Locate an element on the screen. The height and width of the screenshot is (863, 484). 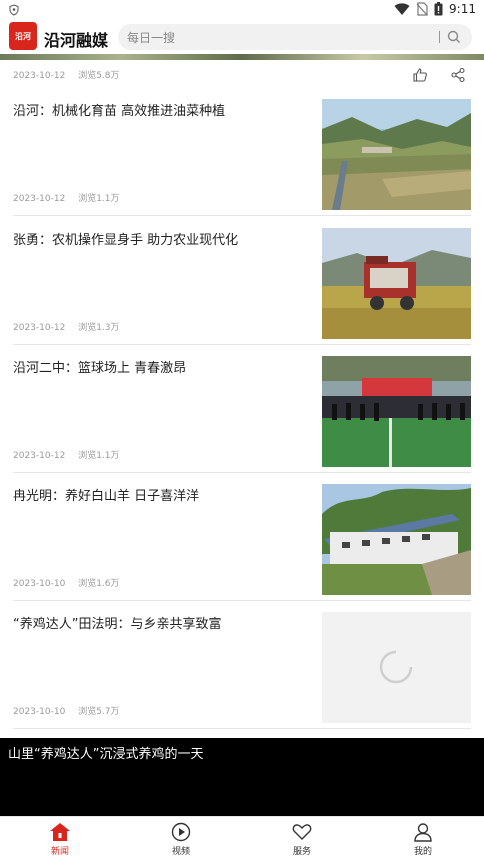
news-item-title: “养鸡达人”田法明：与乡亲共享致富 is located at coordinates (117, 624).